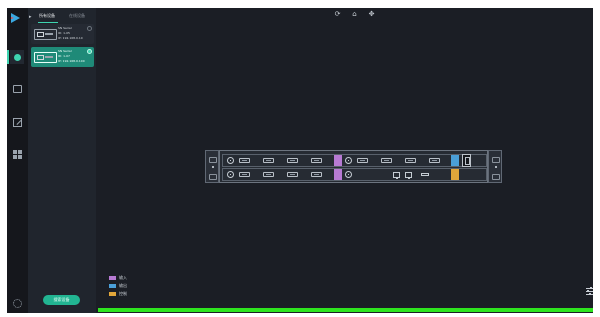 The height and width of the screenshot is (317, 600). I want to click on screen-icon, so click(17, 89).